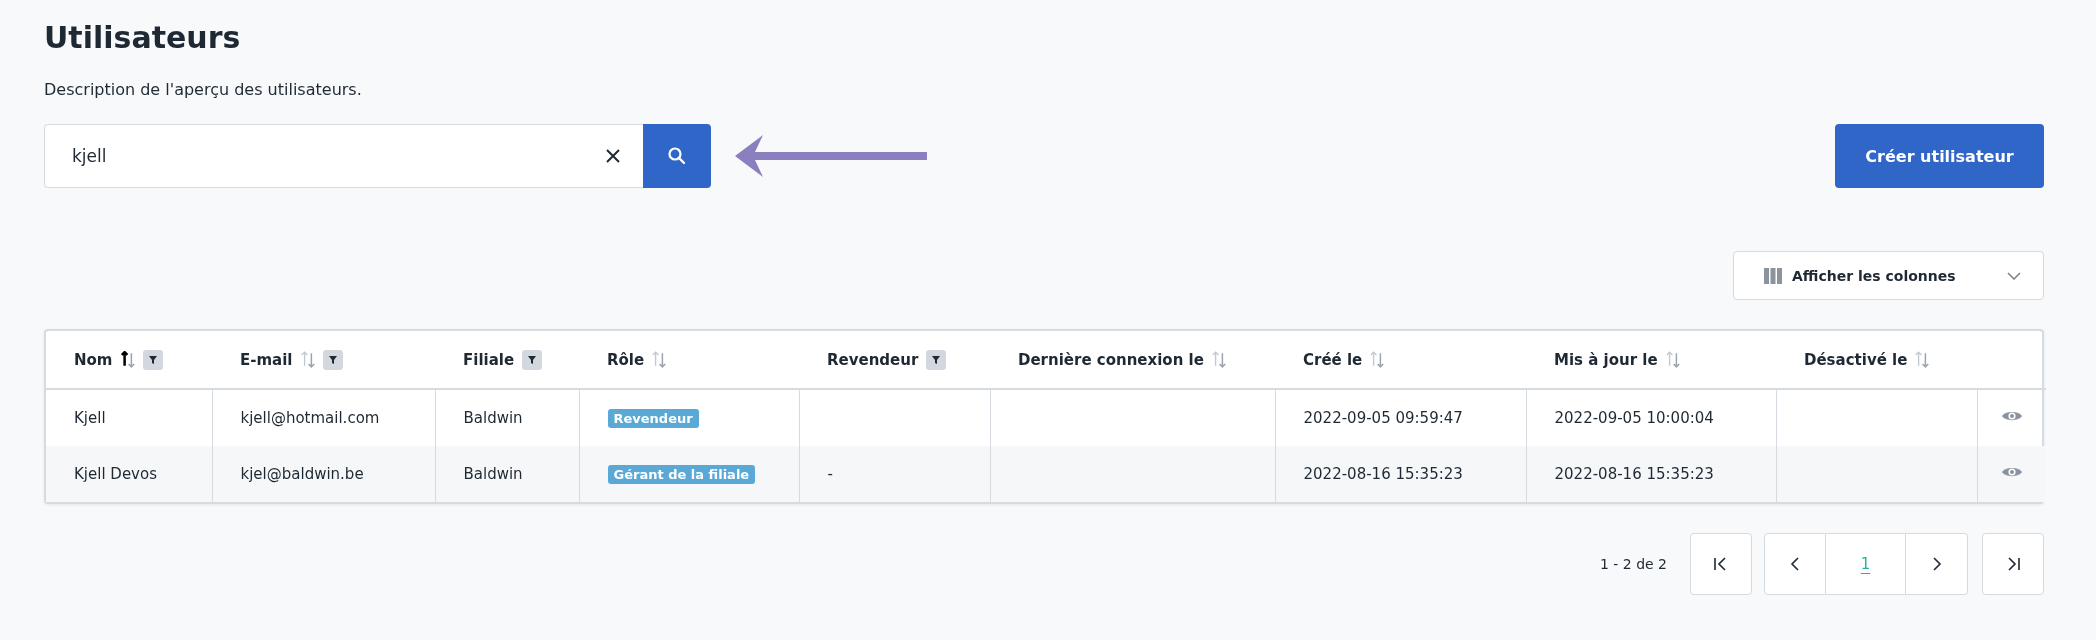 This screenshot has height=640, width=2096. I want to click on table-cell: 2022-09-05 10:00:04, so click(1634, 418).